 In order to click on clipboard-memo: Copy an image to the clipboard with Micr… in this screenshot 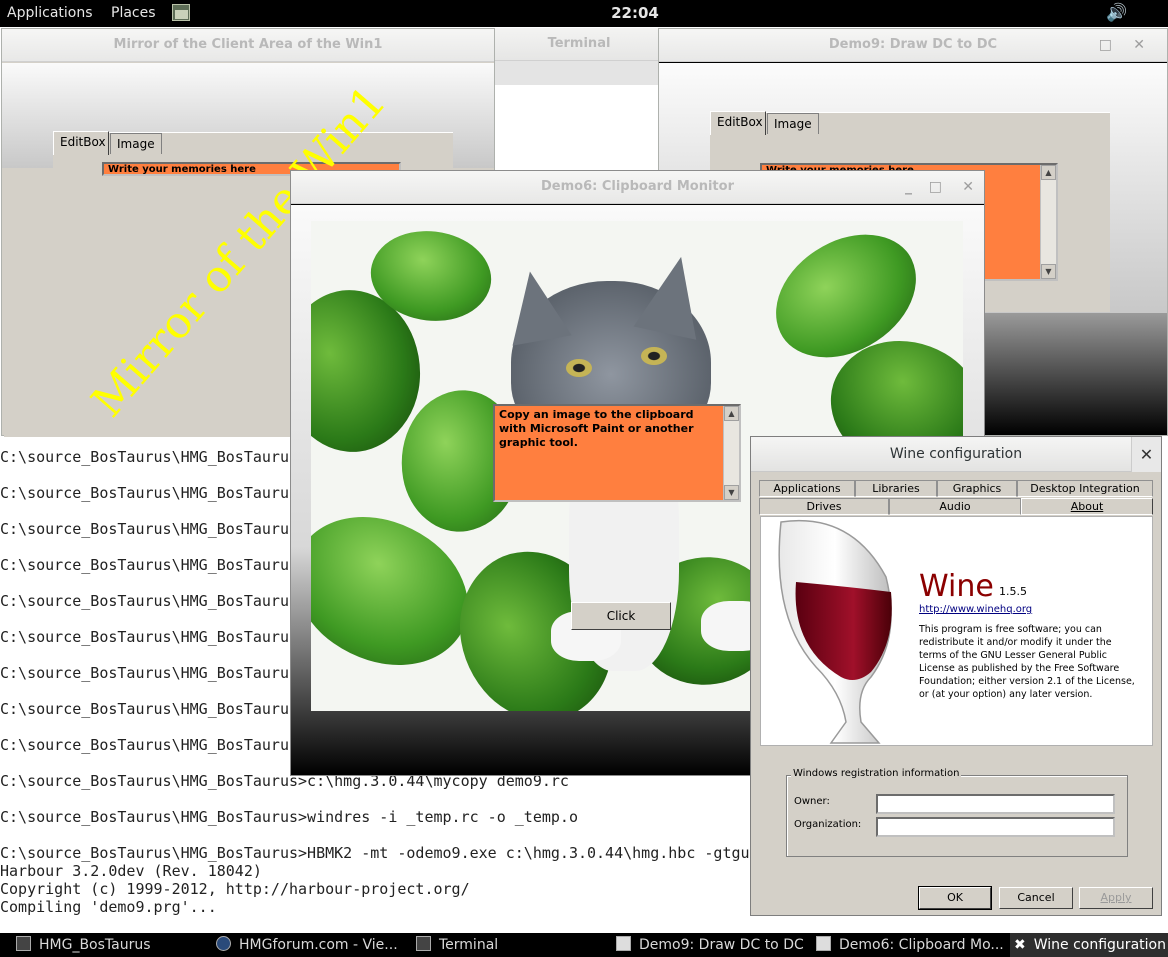, I will do `click(617, 453)`.